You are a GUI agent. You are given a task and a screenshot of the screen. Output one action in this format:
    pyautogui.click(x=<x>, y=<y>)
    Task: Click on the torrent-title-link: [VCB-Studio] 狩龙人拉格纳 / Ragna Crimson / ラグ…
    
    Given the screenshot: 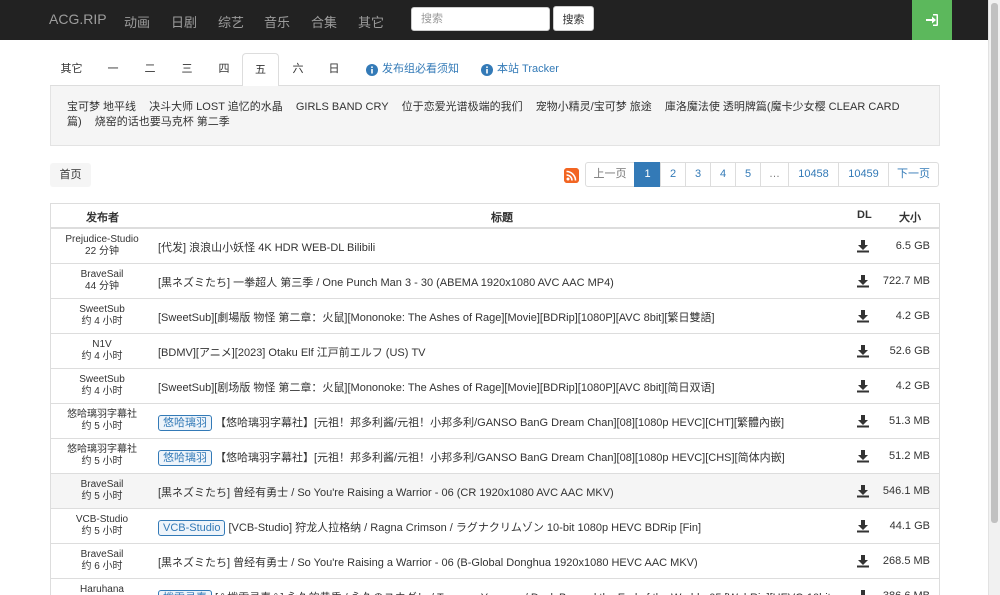 What is the action you would take?
    pyautogui.click(x=464, y=528)
    